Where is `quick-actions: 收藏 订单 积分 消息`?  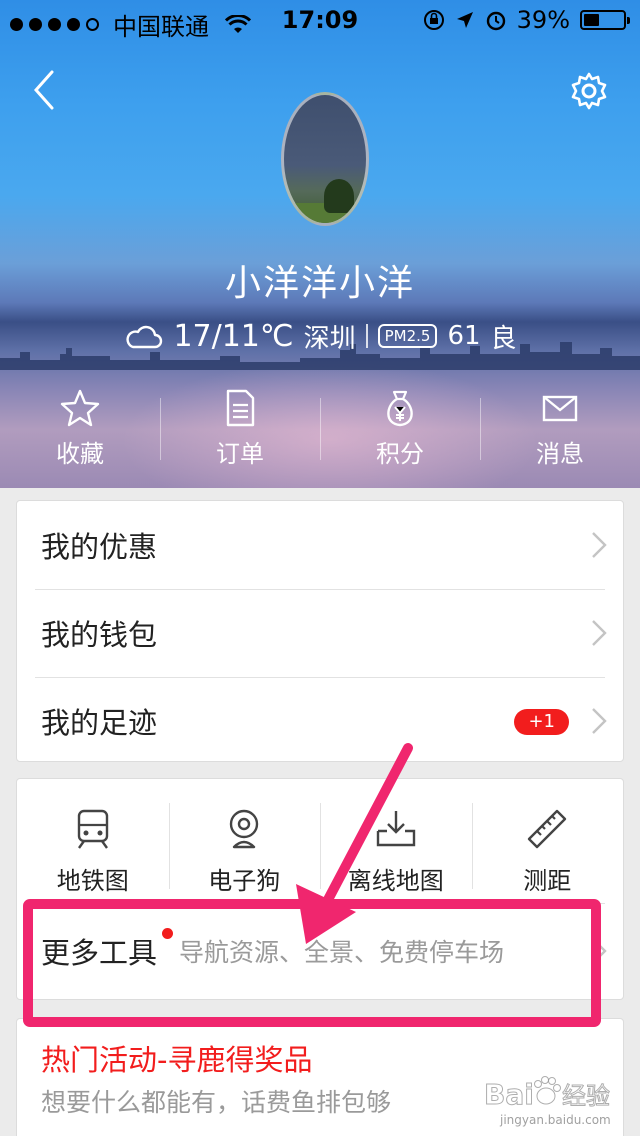 quick-actions: 收藏 订单 积分 消息 is located at coordinates (320, 430).